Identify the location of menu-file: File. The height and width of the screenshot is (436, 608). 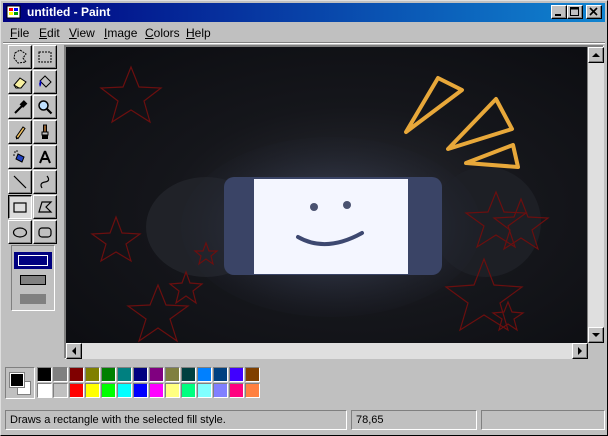
(19, 33).